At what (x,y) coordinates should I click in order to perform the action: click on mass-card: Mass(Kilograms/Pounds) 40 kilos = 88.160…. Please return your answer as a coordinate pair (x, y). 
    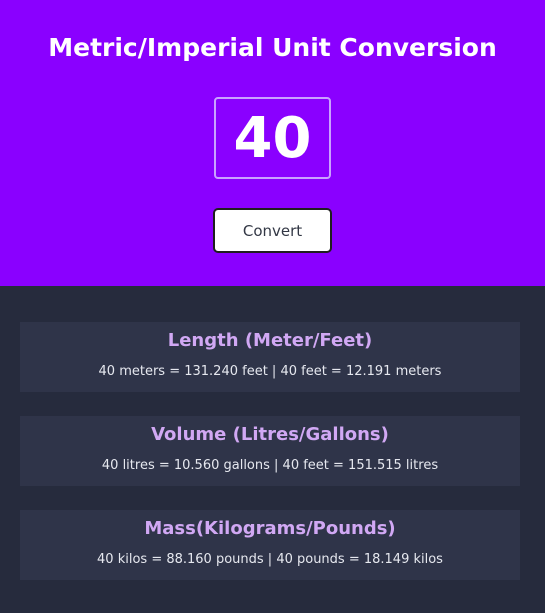
    Looking at the image, I should click on (270, 545).